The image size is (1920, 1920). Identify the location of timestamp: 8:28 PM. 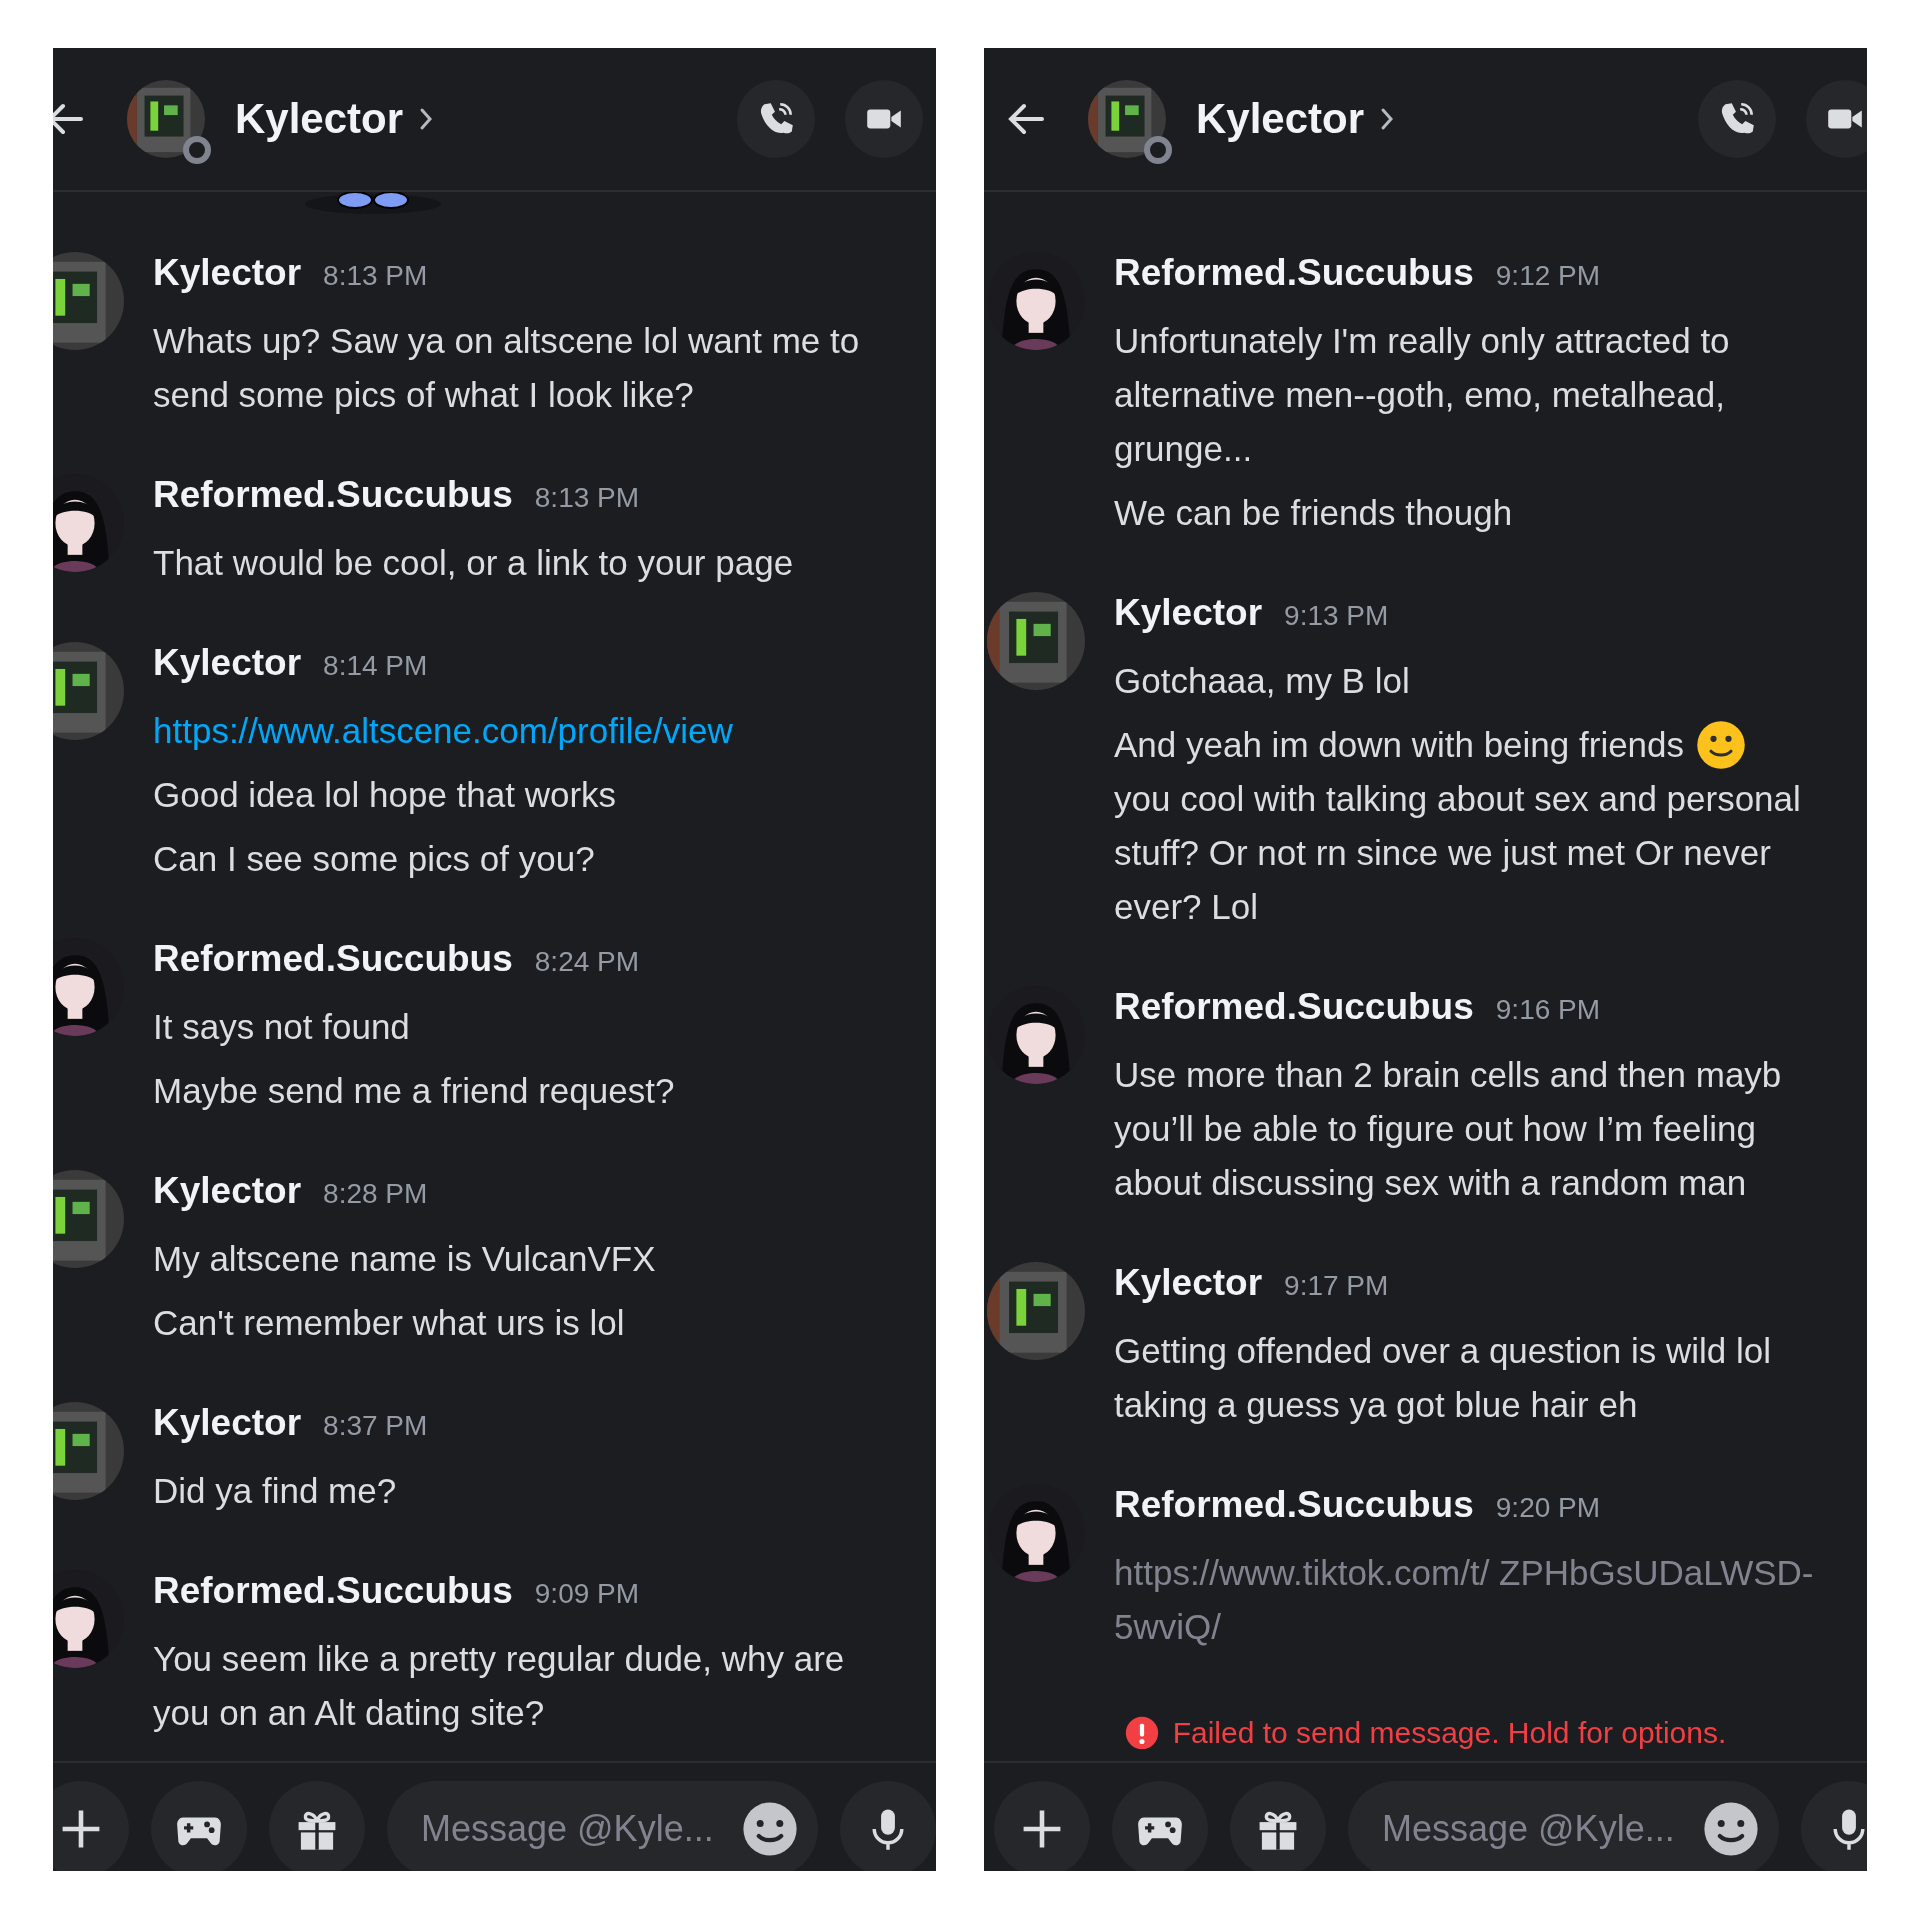
(375, 1194).